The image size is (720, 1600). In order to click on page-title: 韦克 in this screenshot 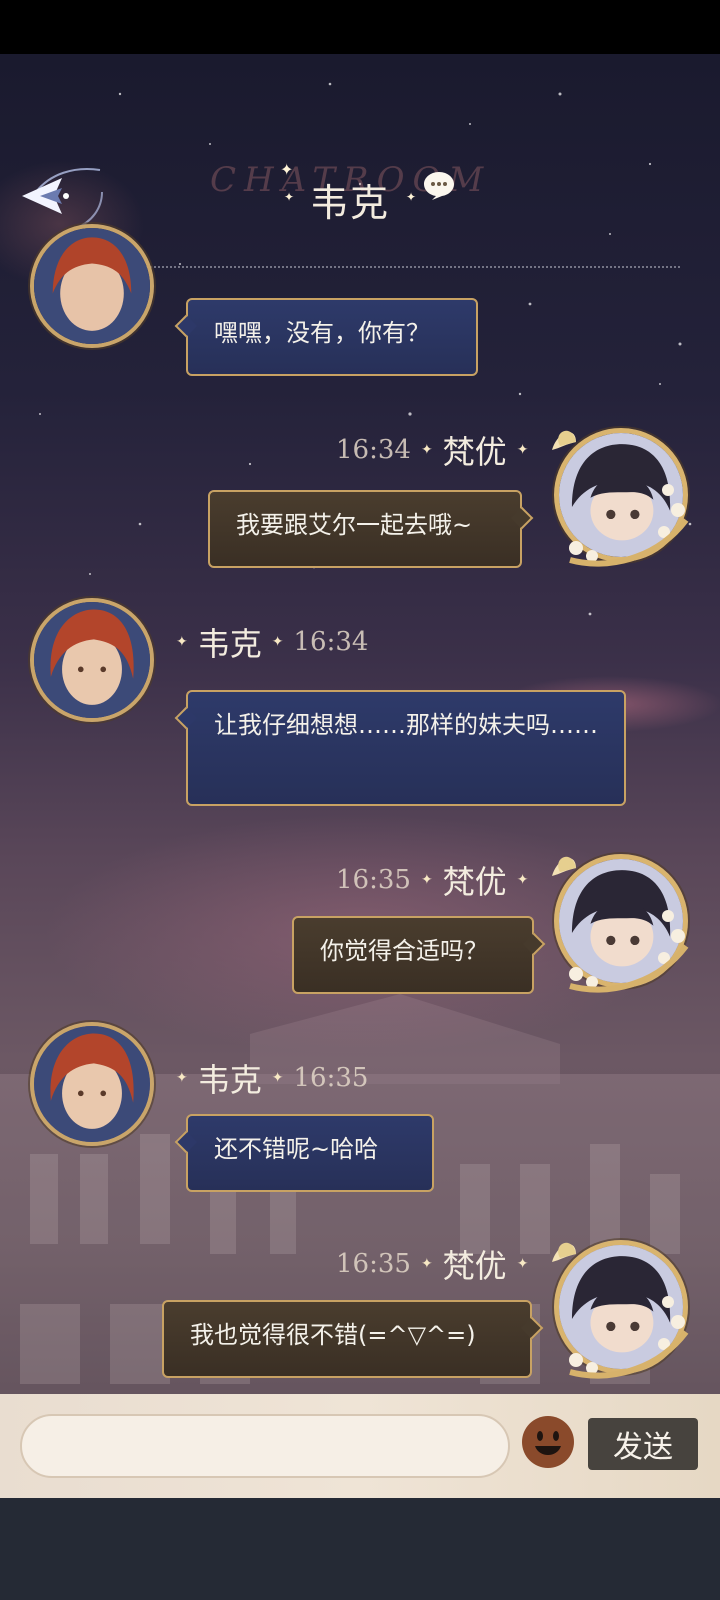, I will do `click(350, 203)`.